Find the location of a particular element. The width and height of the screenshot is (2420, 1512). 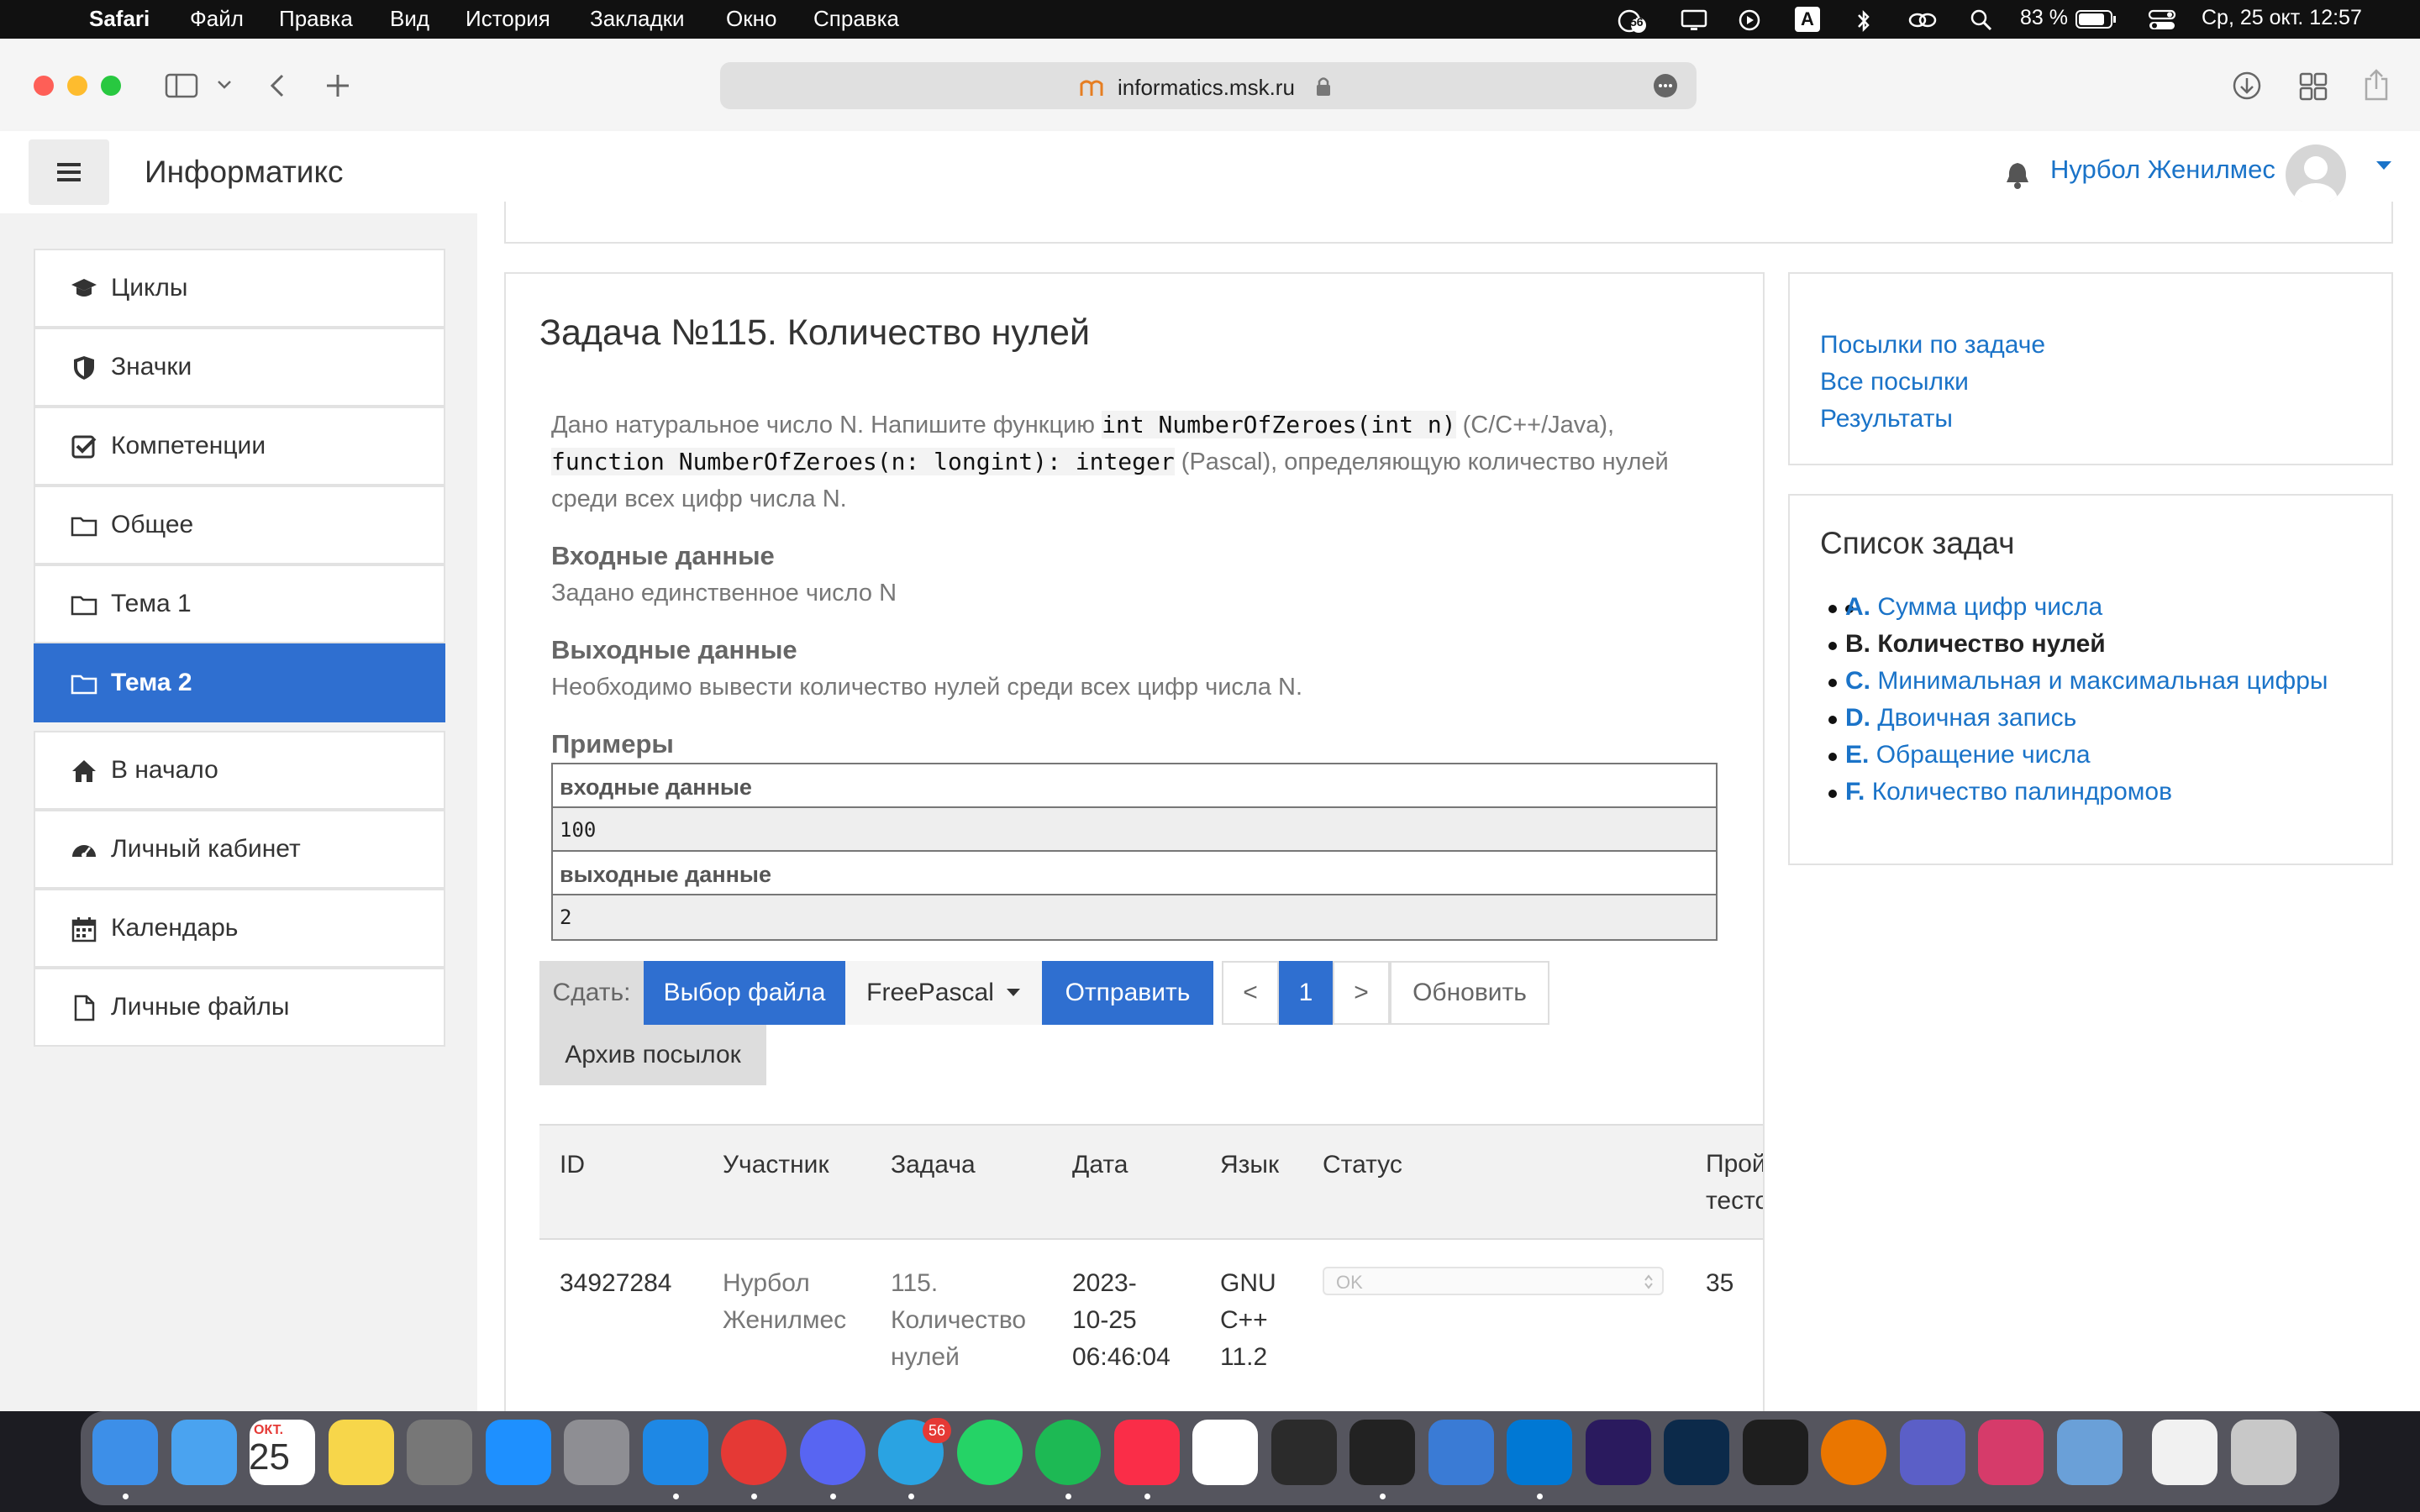

avatar is located at coordinates (2316, 174).